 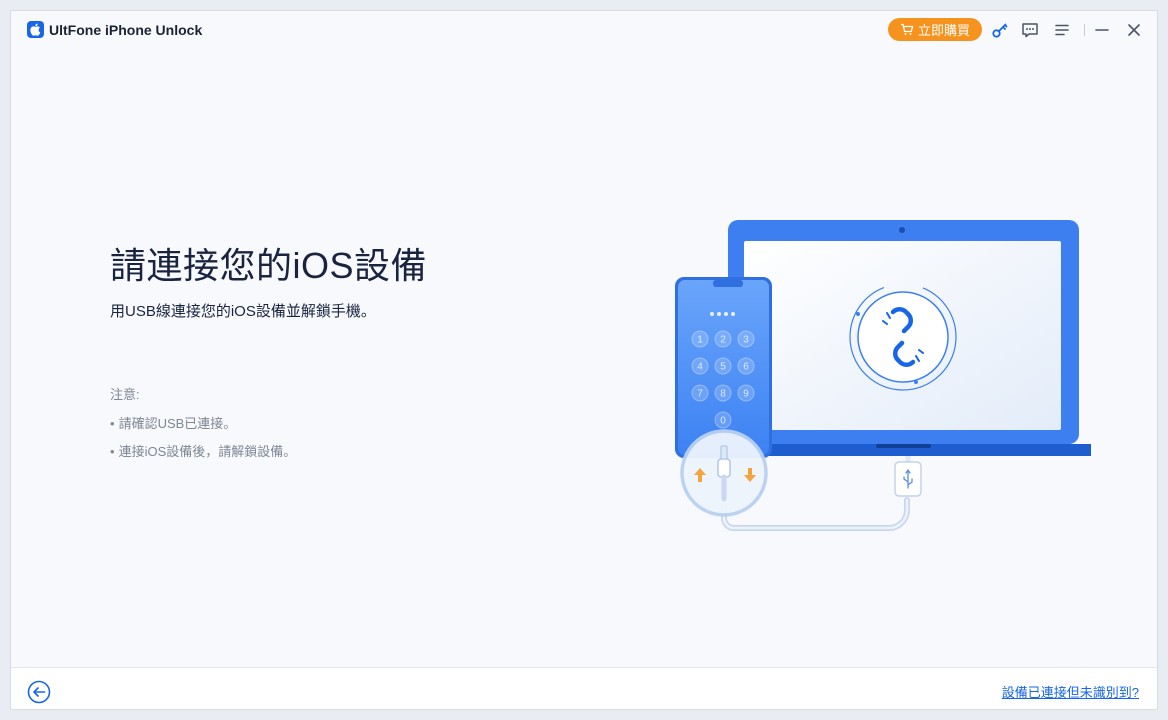 What do you see at coordinates (907, 29) in the screenshot?
I see `cart-icon` at bounding box center [907, 29].